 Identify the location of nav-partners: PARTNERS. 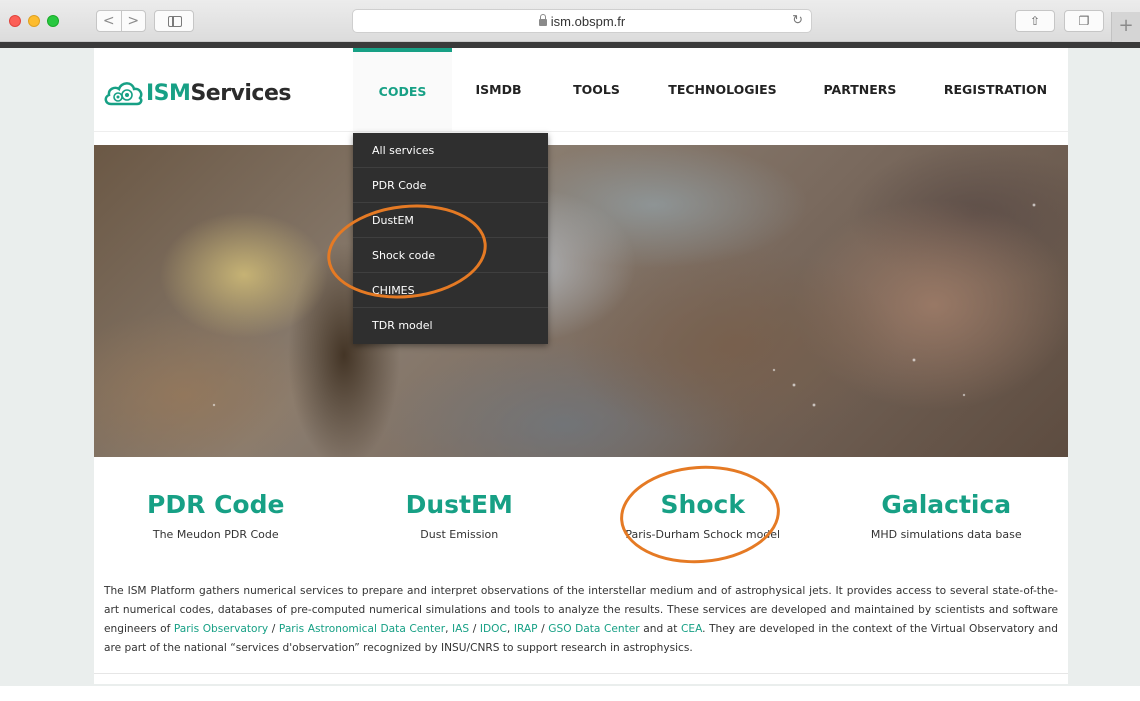
(860, 89).